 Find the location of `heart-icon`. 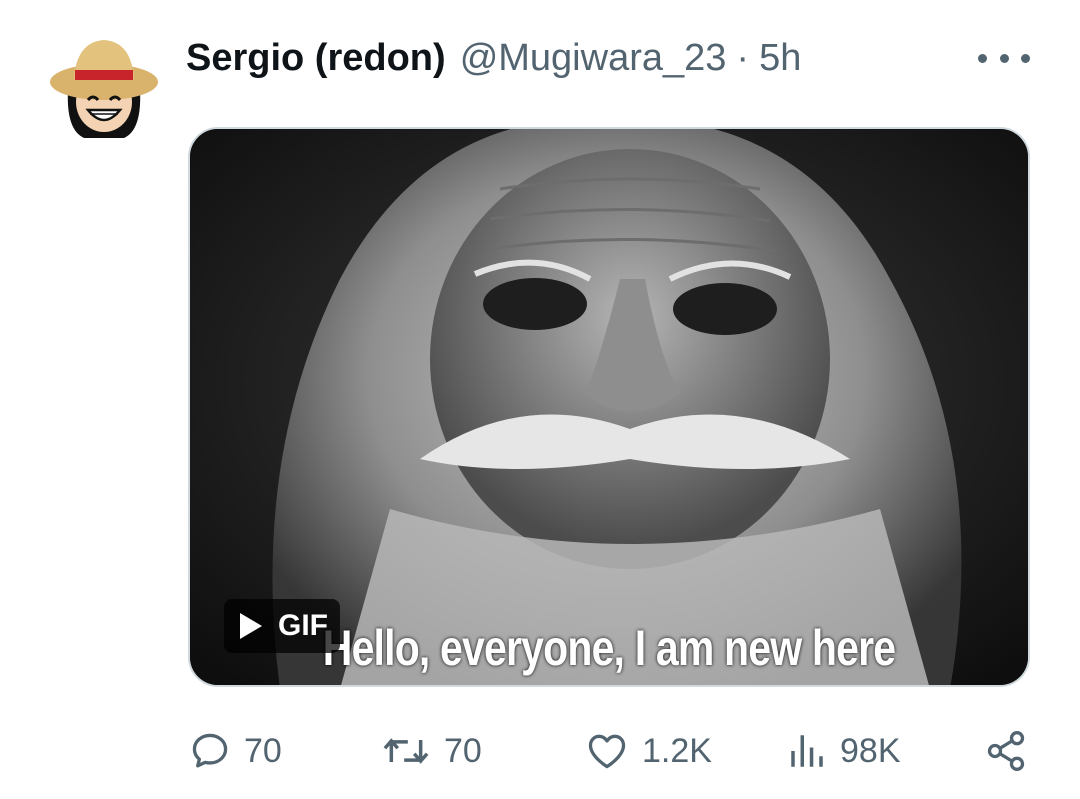

heart-icon is located at coordinates (607, 751).